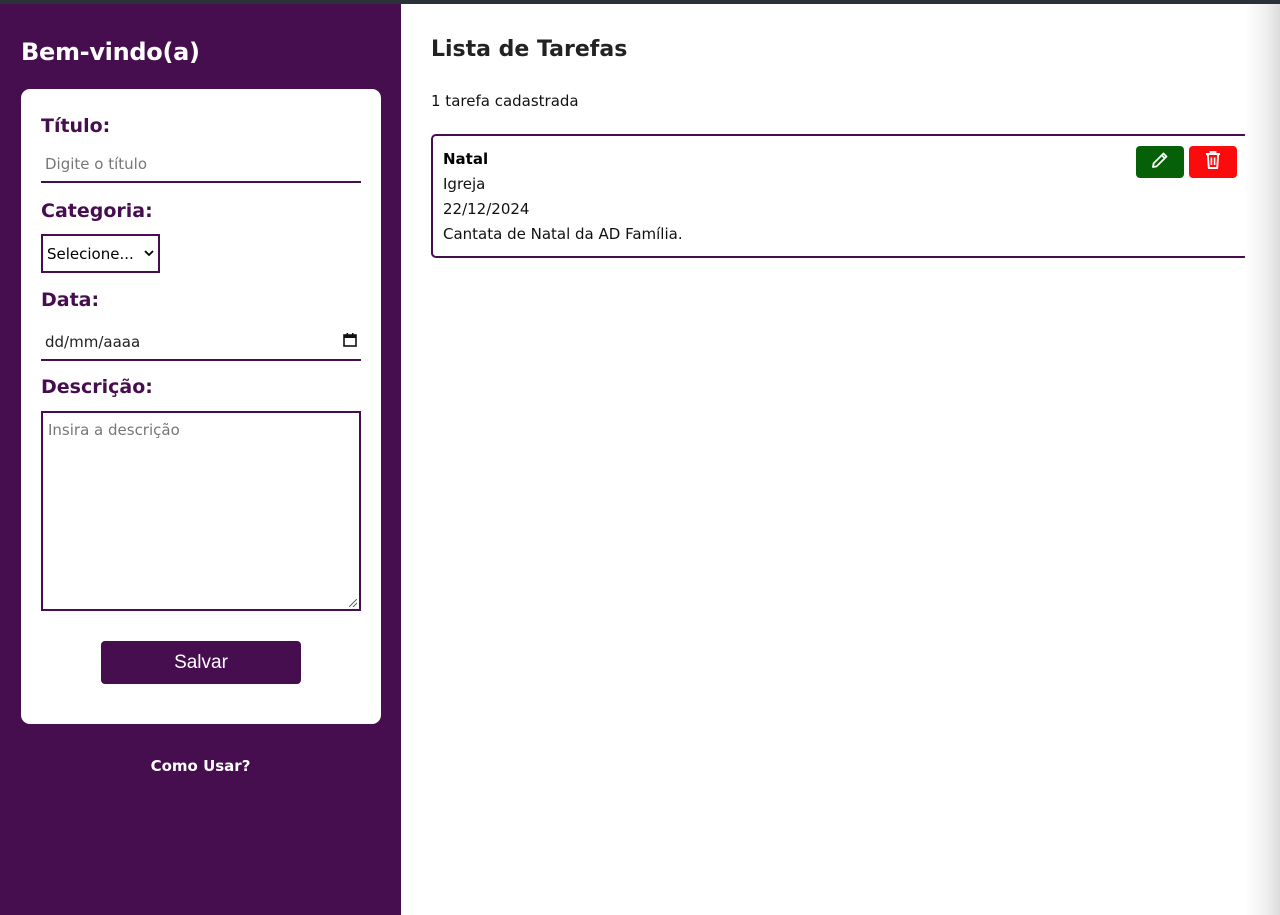 This screenshot has width=1280, height=915. I want to click on delete-task-button, so click(1213, 162).